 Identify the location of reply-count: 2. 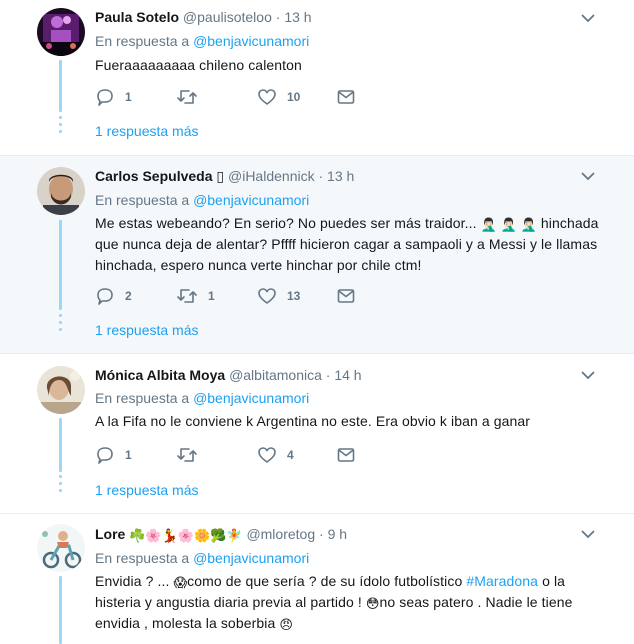
(128, 296).